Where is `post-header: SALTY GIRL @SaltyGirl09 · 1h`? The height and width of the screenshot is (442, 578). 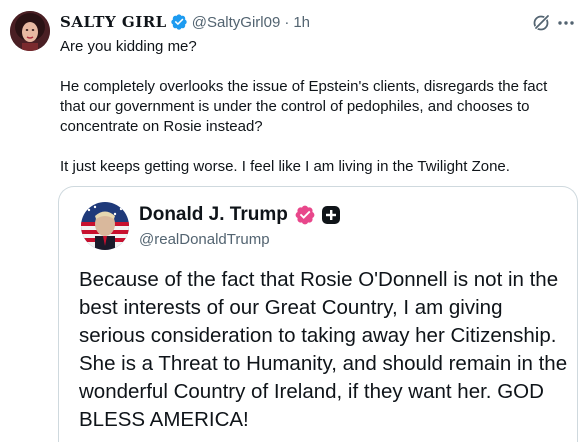 post-header: SALTY GIRL @SaltyGirl09 · 1h is located at coordinates (185, 22).